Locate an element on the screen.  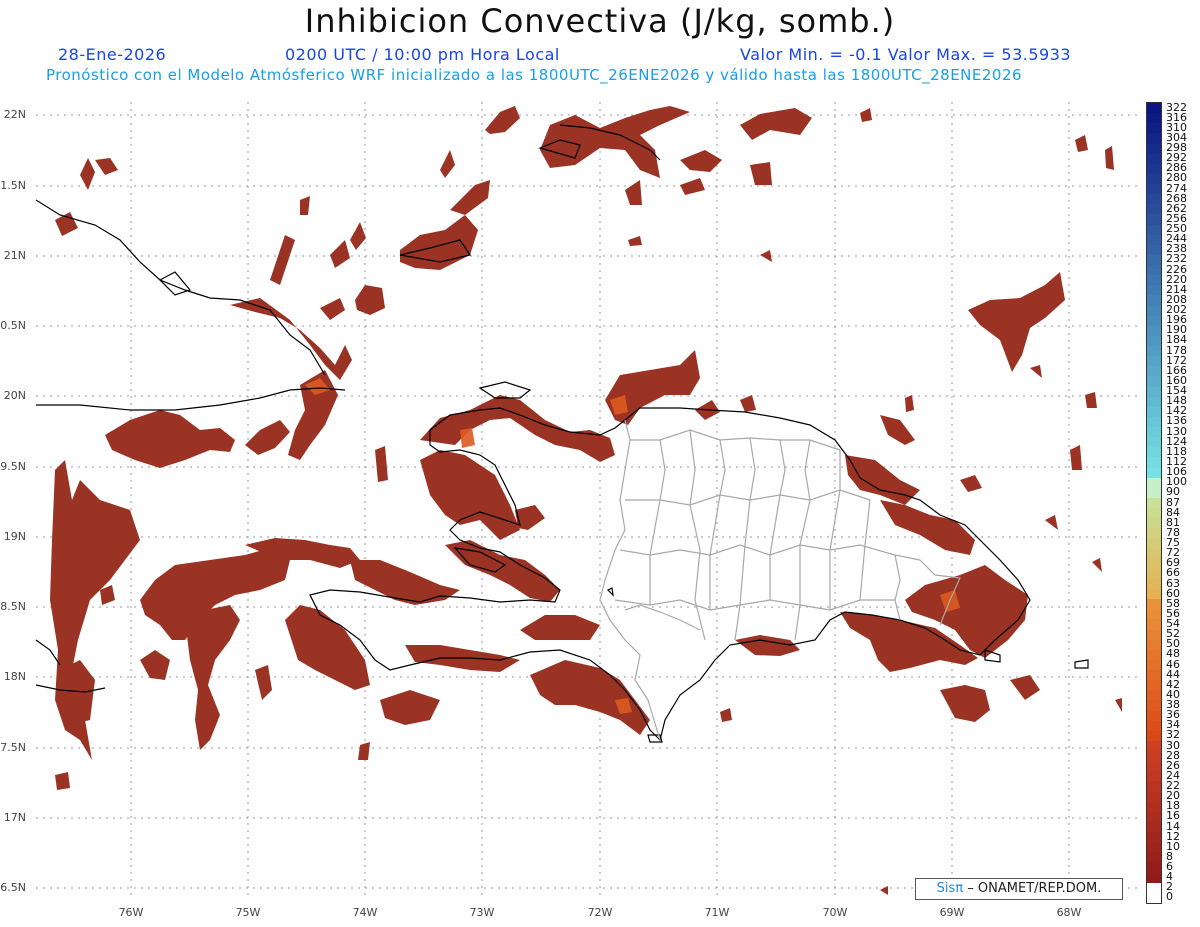
lon-label: 74W is located at coordinates (365, 912).